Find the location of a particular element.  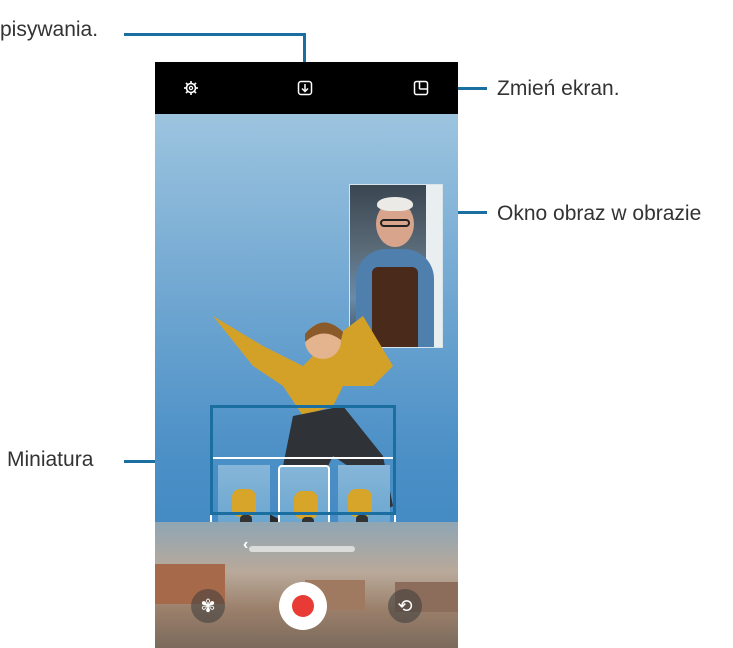

flower-icon: ✾ is located at coordinates (208, 606).